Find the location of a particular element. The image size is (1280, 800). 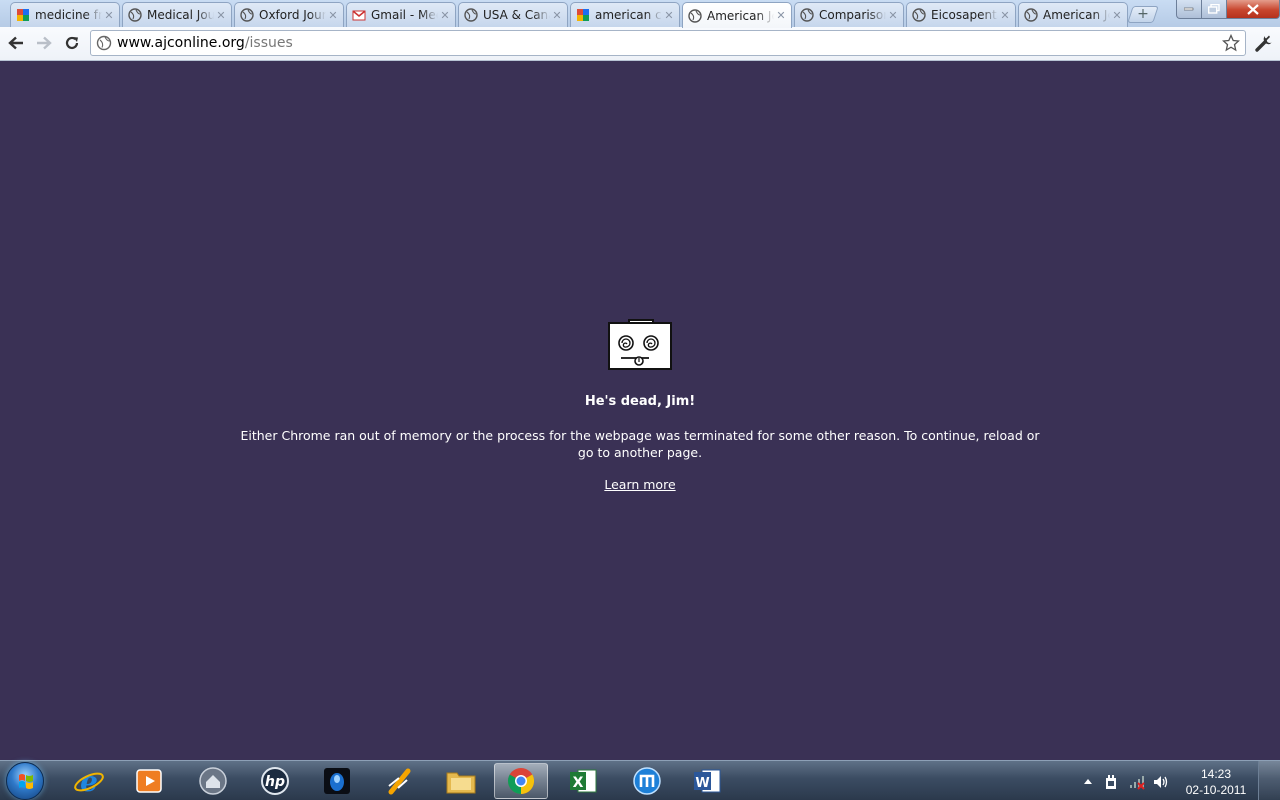

dark-orb-app-icon is located at coordinates (337, 781).